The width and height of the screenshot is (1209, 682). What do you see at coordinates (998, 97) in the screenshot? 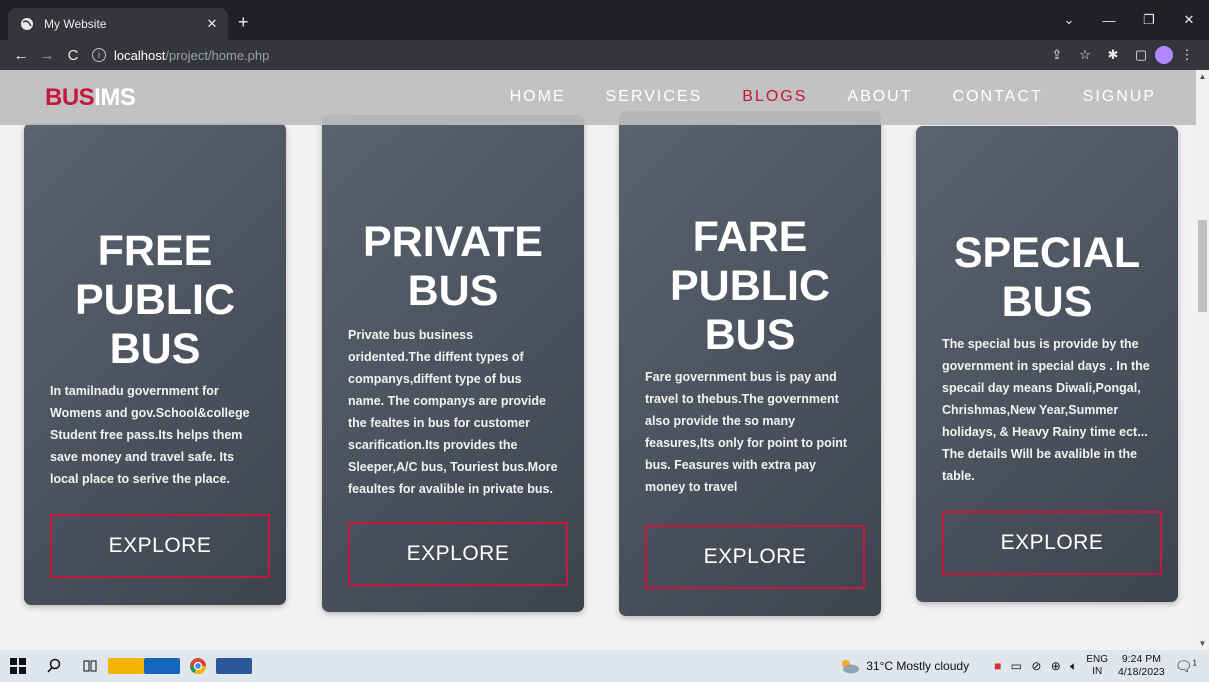
I see `nav-contact: CONTACT` at bounding box center [998, 97].